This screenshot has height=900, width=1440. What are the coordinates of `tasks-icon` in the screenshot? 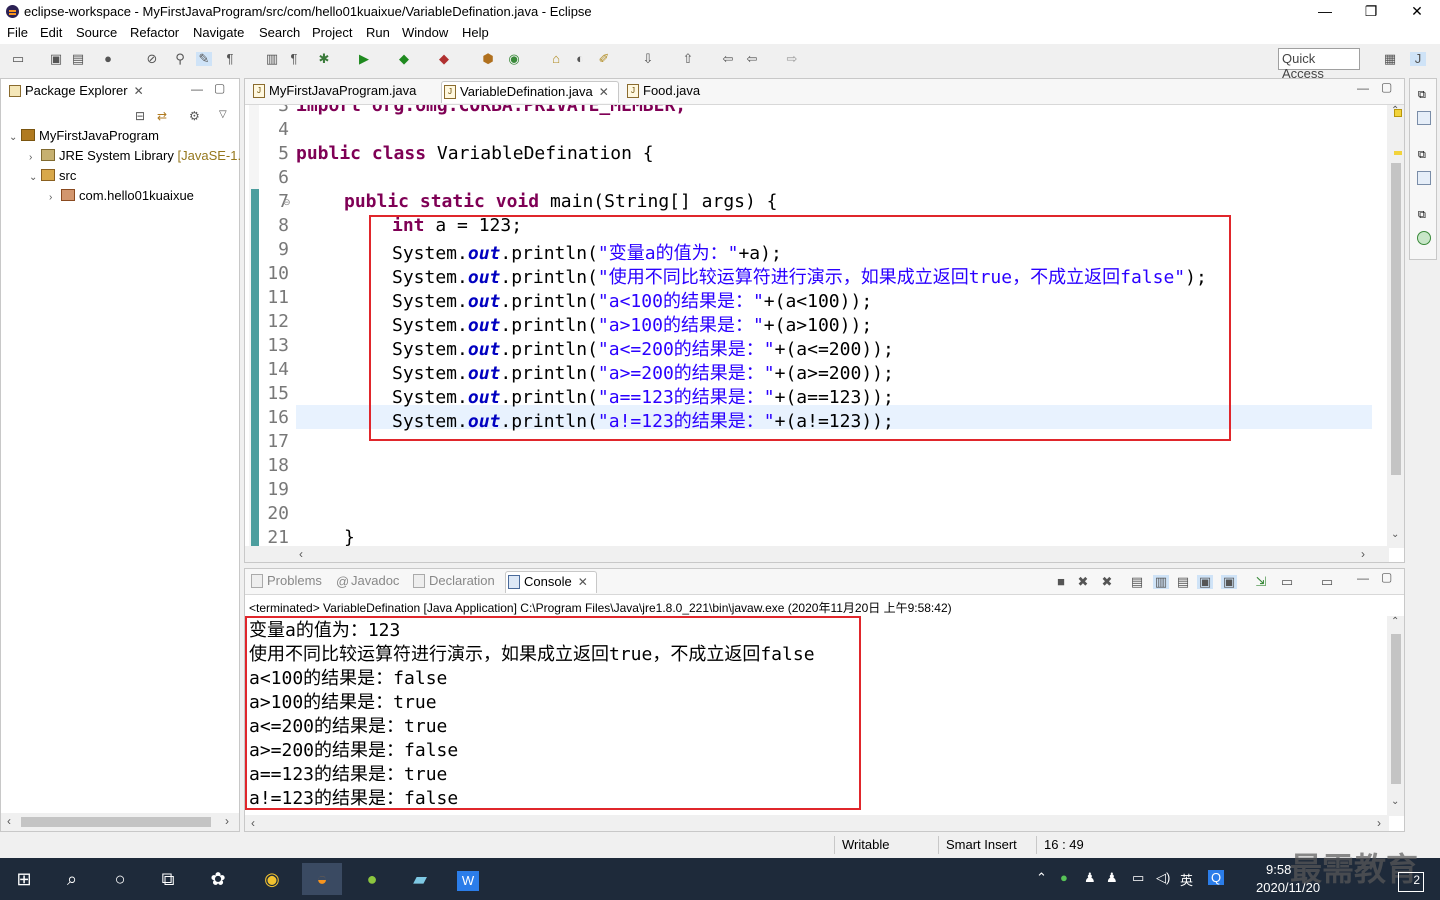 It's located at (1424, 238).